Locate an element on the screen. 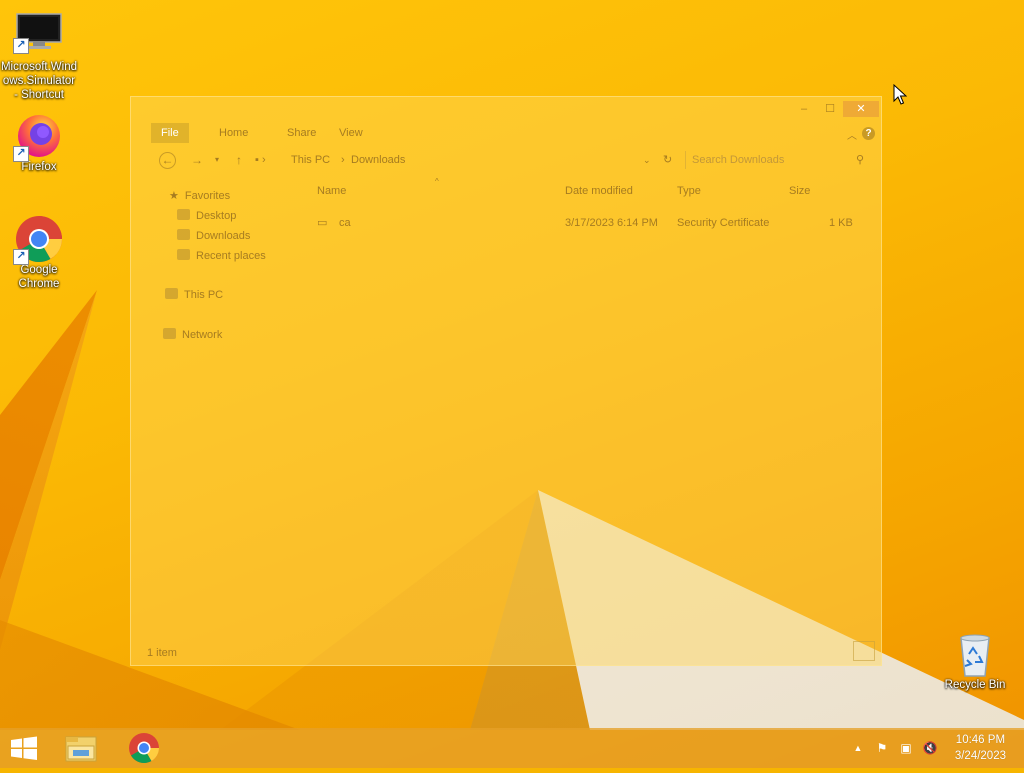 Image resolution: width=1024 pixels, height=773 pixels. nav-item-network: Network is located at coordinates (192, 335).